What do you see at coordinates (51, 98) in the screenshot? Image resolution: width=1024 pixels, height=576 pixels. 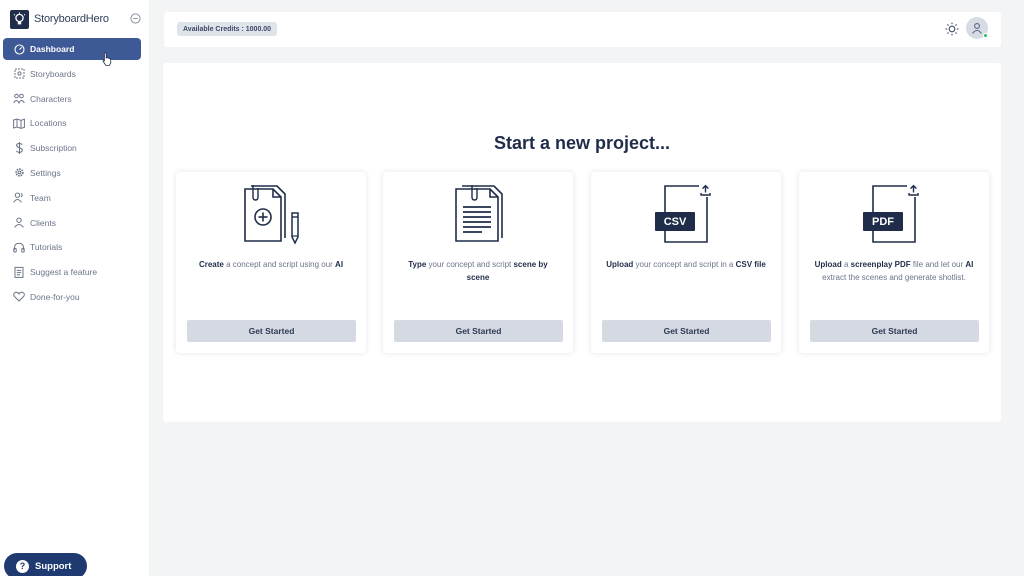 I see `sidebar-item-label: Characters` at bounding box center [51, 98].